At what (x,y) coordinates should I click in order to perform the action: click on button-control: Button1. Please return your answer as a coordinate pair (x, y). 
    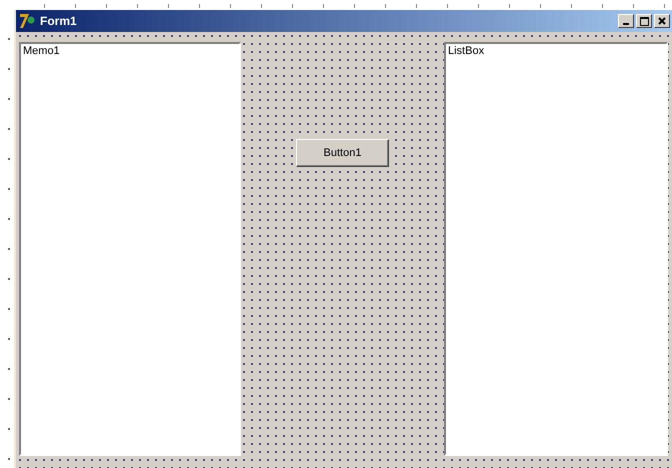
    Looking at the image, I should click on (342, 153).